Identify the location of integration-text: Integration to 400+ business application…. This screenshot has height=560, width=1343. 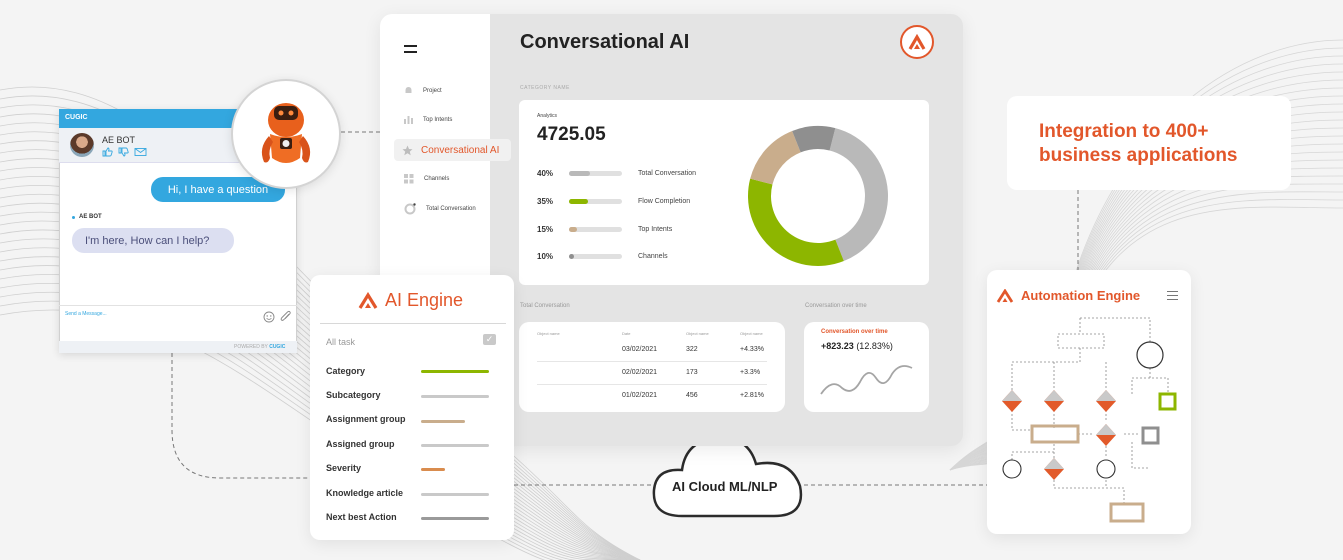
(1138, 144).